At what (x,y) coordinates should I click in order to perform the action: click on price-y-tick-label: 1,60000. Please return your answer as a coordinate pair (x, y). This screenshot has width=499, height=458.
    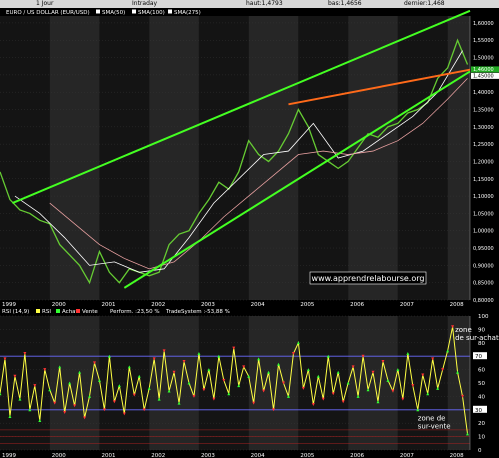
    Looking at the image, I should click on (483, 24).